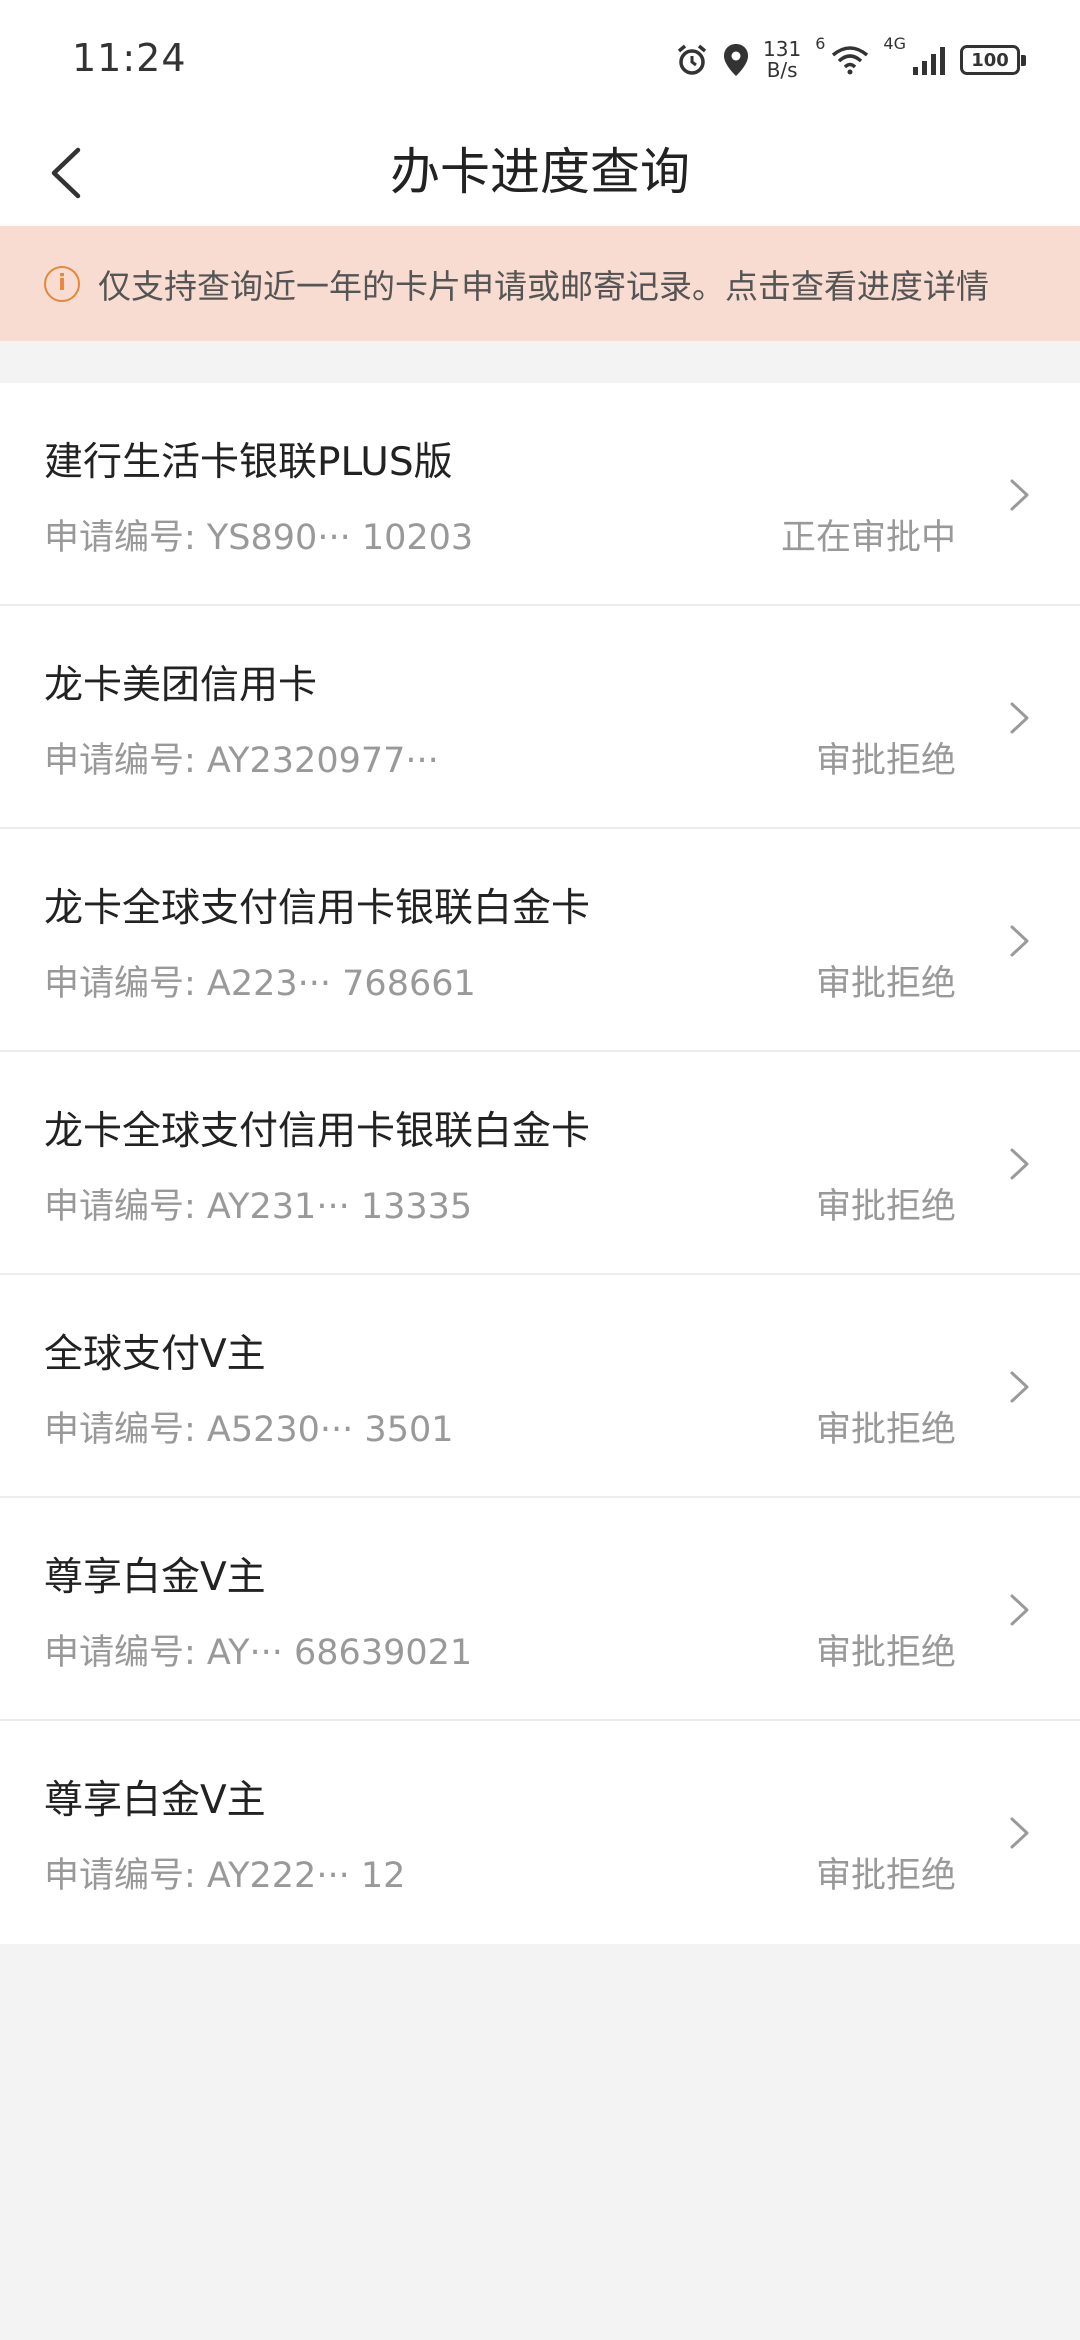  Describe the element at coordinates (540, 717) in the screenshot. I see `application-item: 龙卡美团信用卡 申请编号: AY2320977··· 审批拒绝` at that location.